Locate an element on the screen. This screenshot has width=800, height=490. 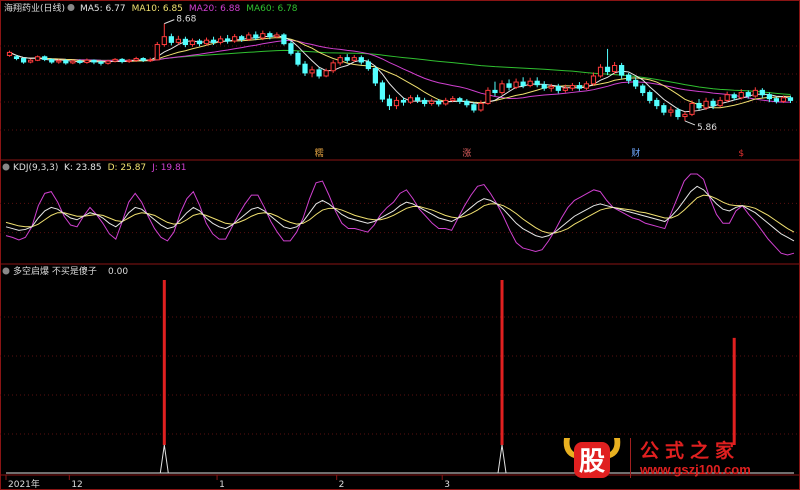
ma-line-ma10 is located at coordinates (400, 73).